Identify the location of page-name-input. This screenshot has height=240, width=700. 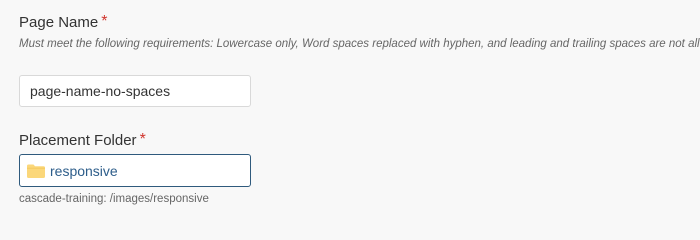
(135, 91).